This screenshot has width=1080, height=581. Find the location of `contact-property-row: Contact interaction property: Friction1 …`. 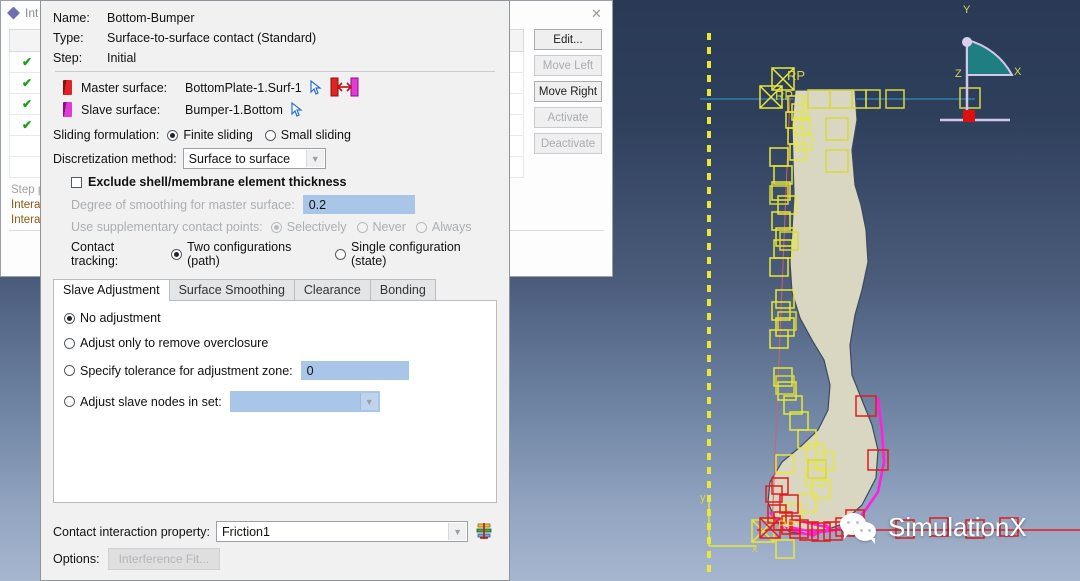

contact-property-row: Contact interaction property: Friction1 … is located at coordinates (275, 531).